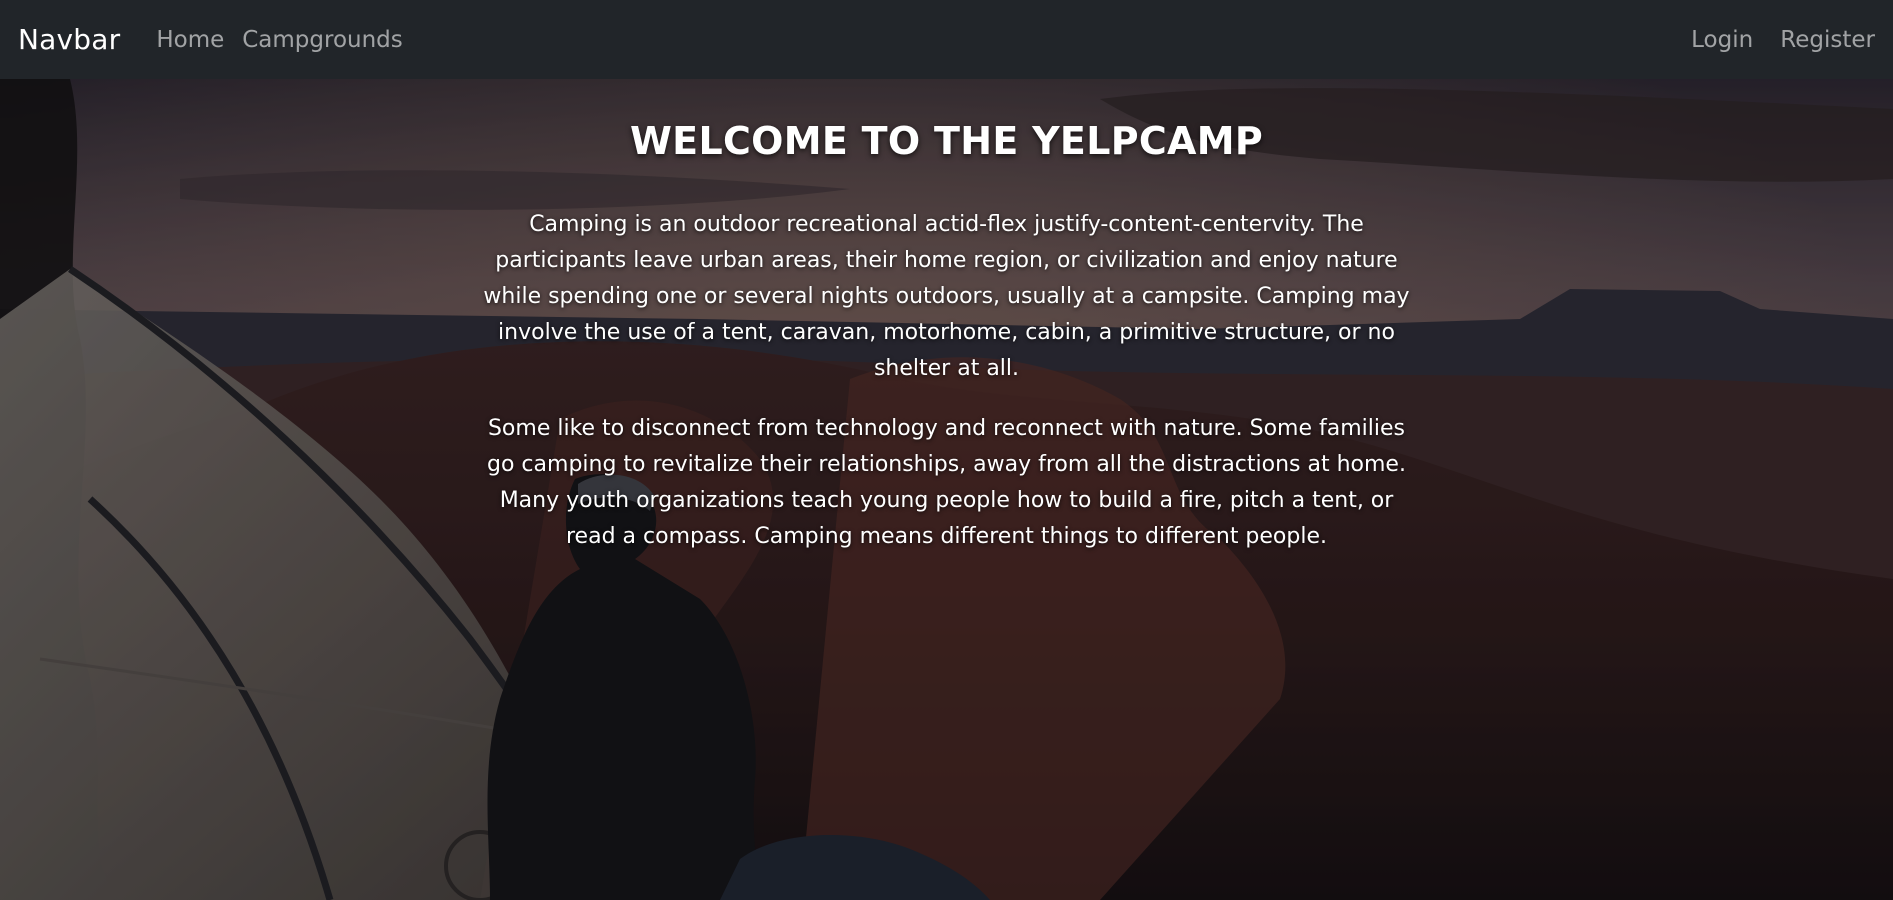 The image size is (1893, 900). What do you see at coordinates (946, 39) in the screenshot?
I see `top-navbar: Navbar Home Campgrounds Login Register` at bounding box center [946, 39].